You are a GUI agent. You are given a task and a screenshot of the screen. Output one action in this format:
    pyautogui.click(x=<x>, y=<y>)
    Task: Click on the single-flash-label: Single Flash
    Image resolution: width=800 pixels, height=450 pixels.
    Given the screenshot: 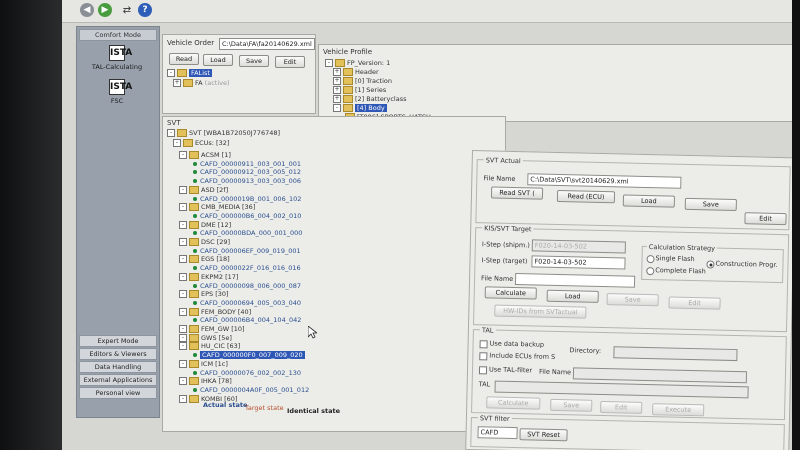 What is the action you would take?
    pyautogui.click(x=675, y=259)
    